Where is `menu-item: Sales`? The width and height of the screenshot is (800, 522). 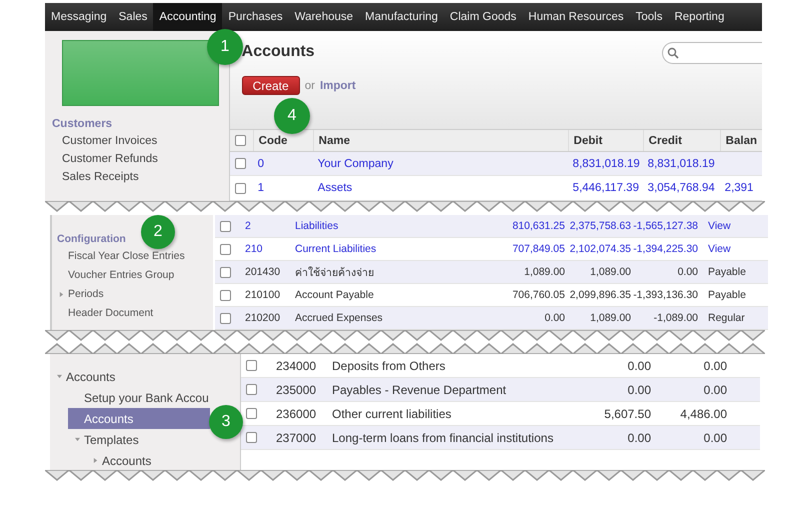
menu-item: Sales is located at coordinates (133, 17).